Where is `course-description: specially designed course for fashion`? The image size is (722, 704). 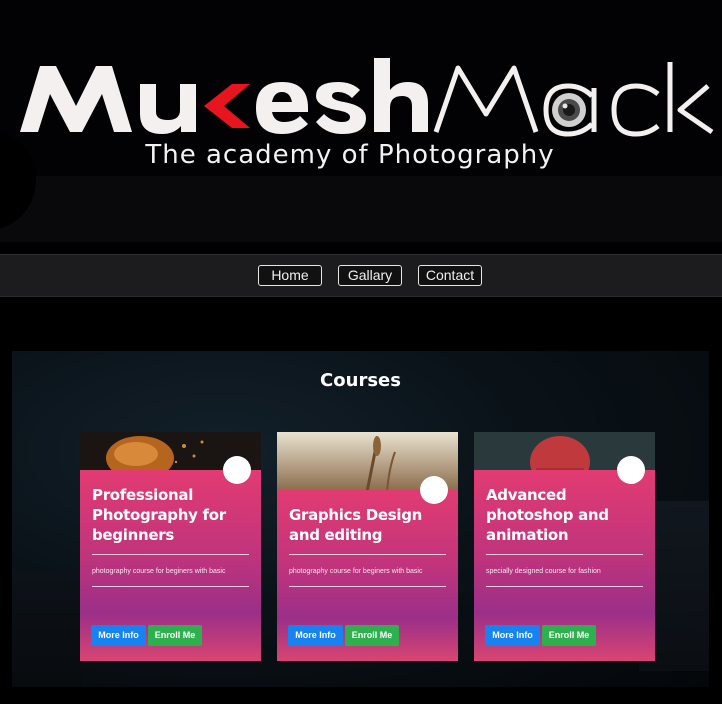
course-description: specially designed course for fashion is located at coordinates (543, 571).